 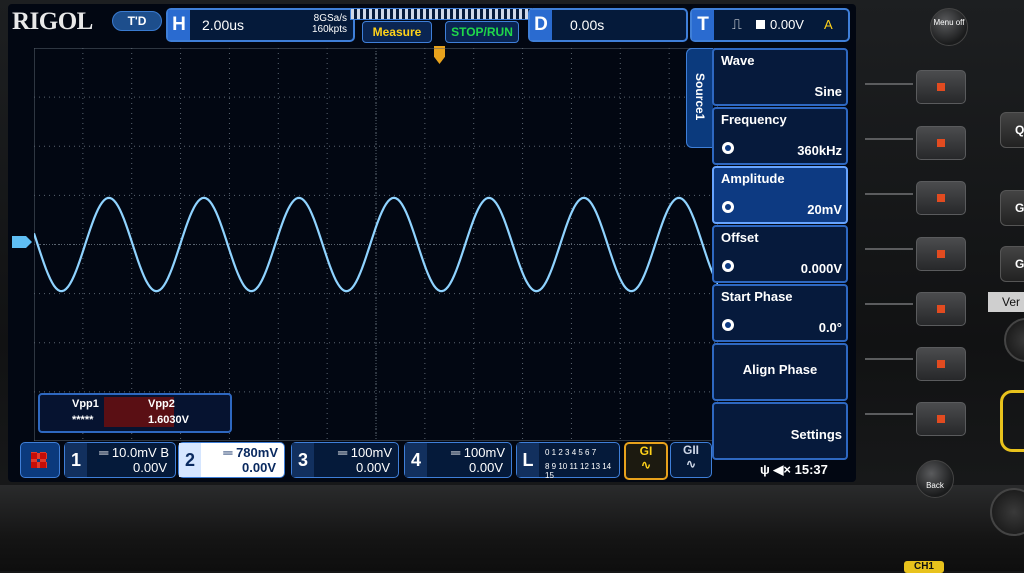 What do you see at coordinates (753, 178) in the screenshot?
I see `amplitude-label: Amplitude` at bounding box center [753, 178].